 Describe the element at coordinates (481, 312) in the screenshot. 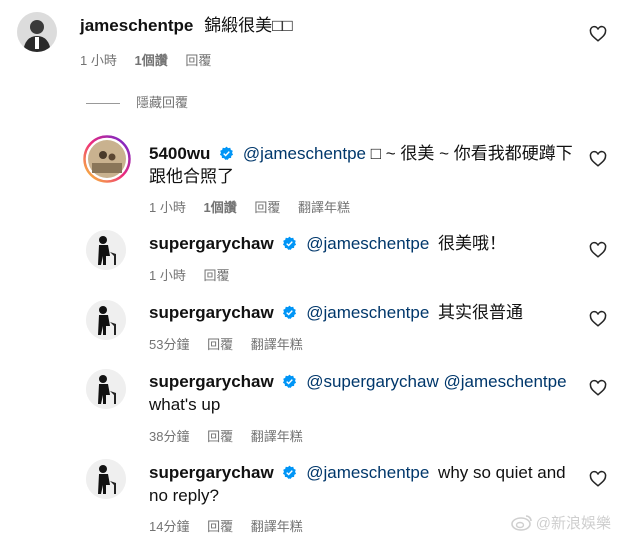

I see `comment-text: 其实很普通` at that location.